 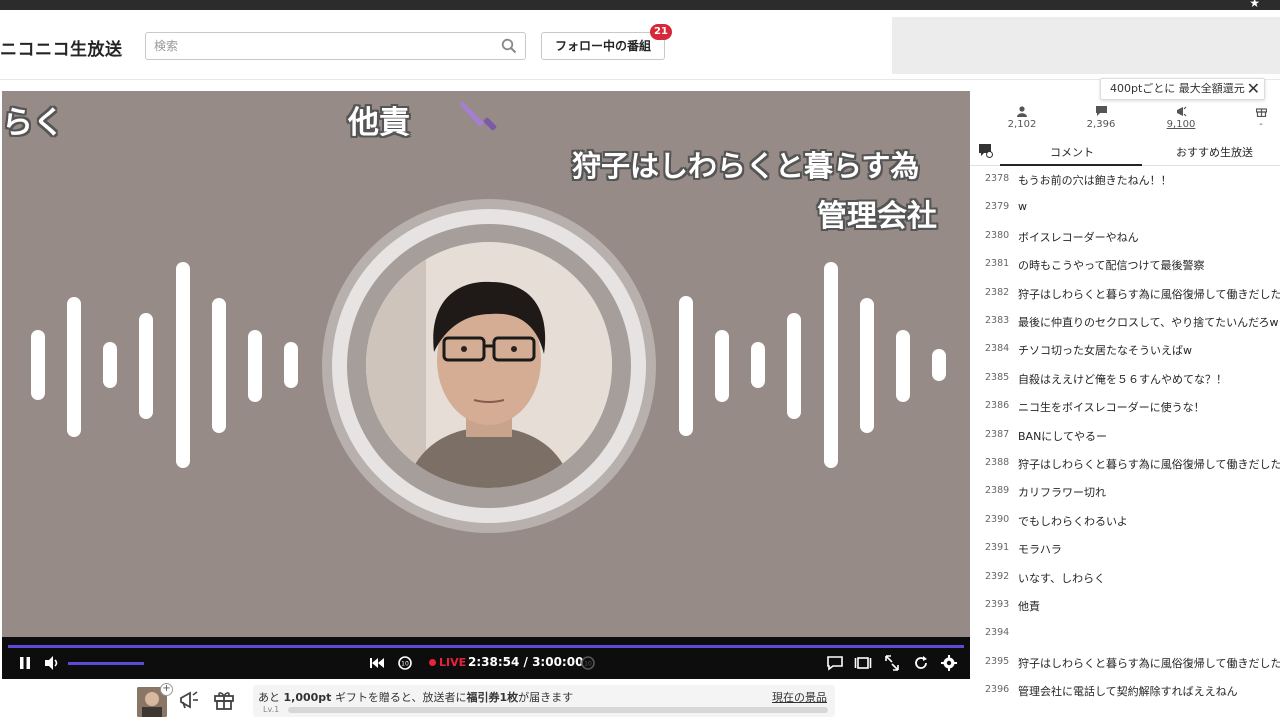 I want to click on comment-text: 最後に仲直りのセクロスして、やり捨てたいんだろw, so click(x=1148, y=322).